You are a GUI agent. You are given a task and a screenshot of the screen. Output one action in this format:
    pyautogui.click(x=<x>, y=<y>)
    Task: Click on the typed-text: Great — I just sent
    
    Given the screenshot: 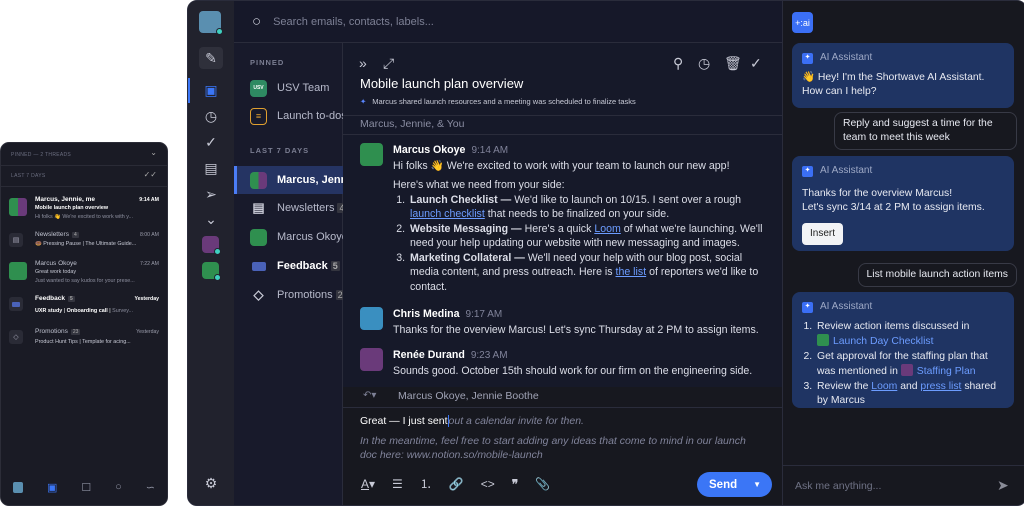 What is the action you would take?
    pyautogui.click(x=404, y=421)
    